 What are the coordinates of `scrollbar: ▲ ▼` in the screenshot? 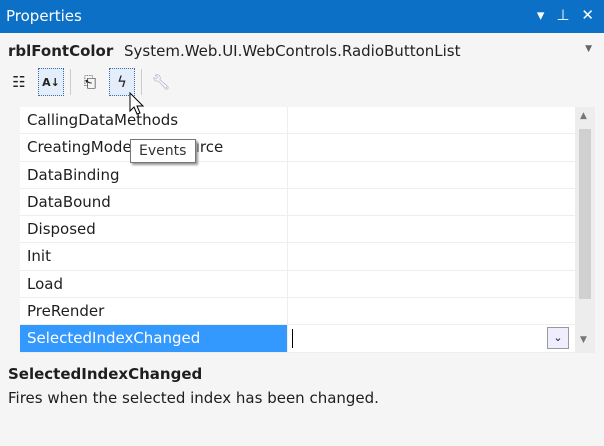 It's located at (585, 230).